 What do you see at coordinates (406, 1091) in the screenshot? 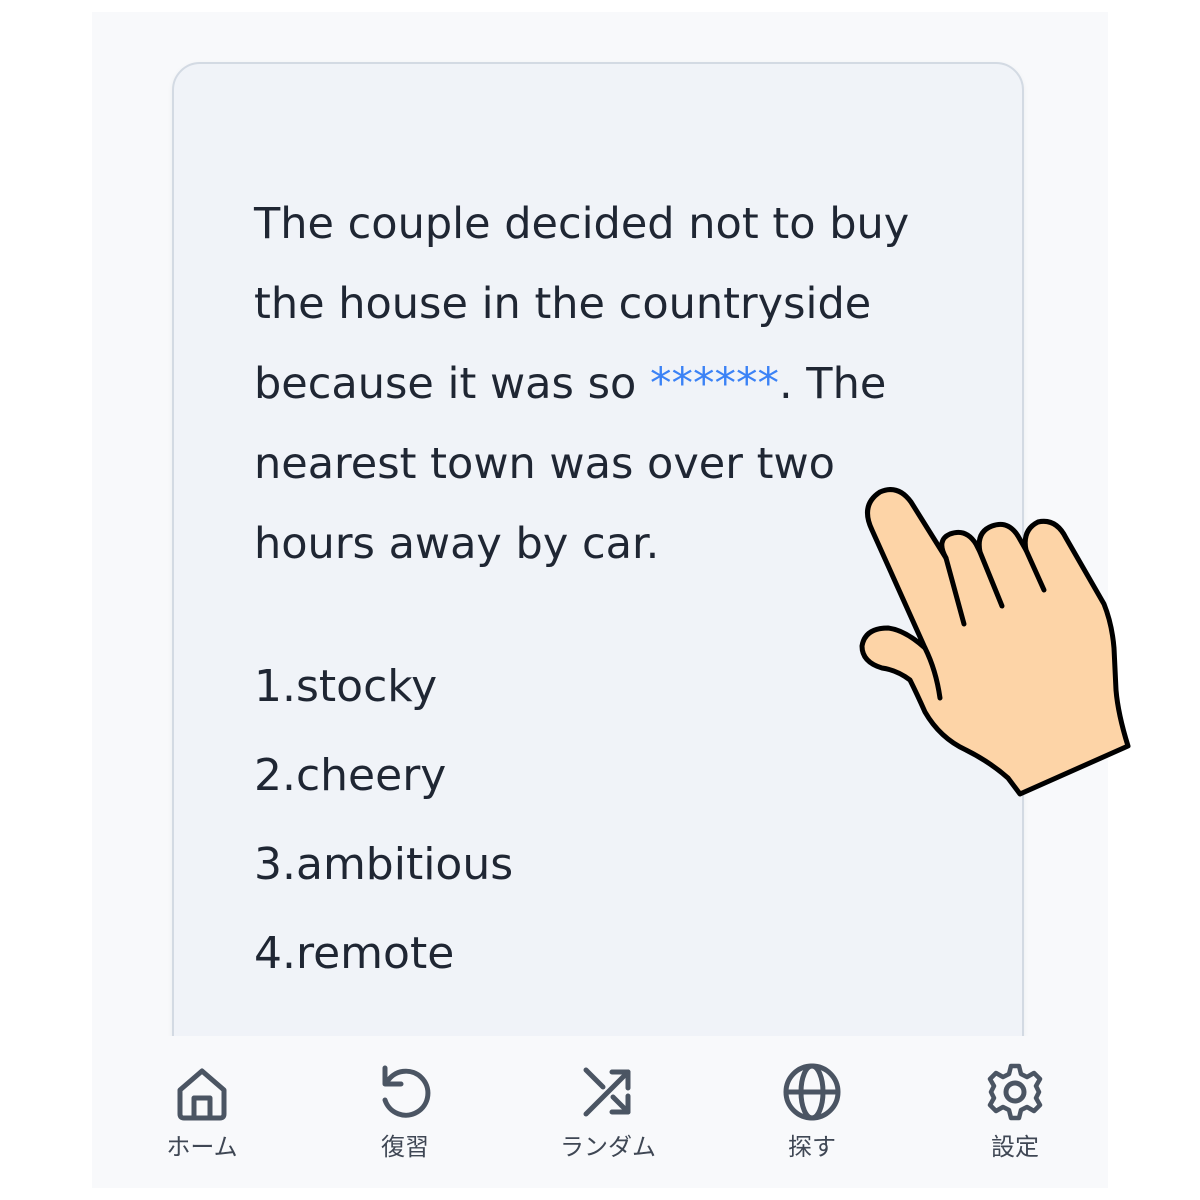
I see `history-icon` at bounding box center [406, 1091].